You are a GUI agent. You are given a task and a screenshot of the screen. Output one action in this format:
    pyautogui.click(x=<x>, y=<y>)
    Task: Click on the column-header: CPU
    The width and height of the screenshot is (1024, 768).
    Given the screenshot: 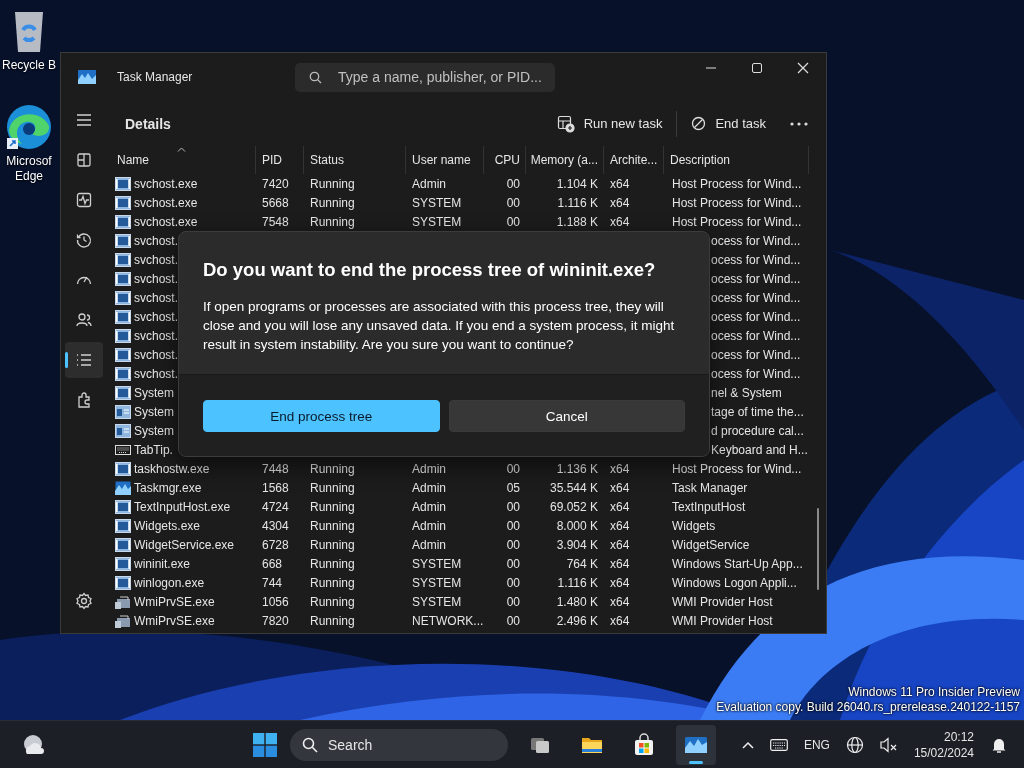 What is the action you would take?
    pyautogui.click(x=507, y=160)
    